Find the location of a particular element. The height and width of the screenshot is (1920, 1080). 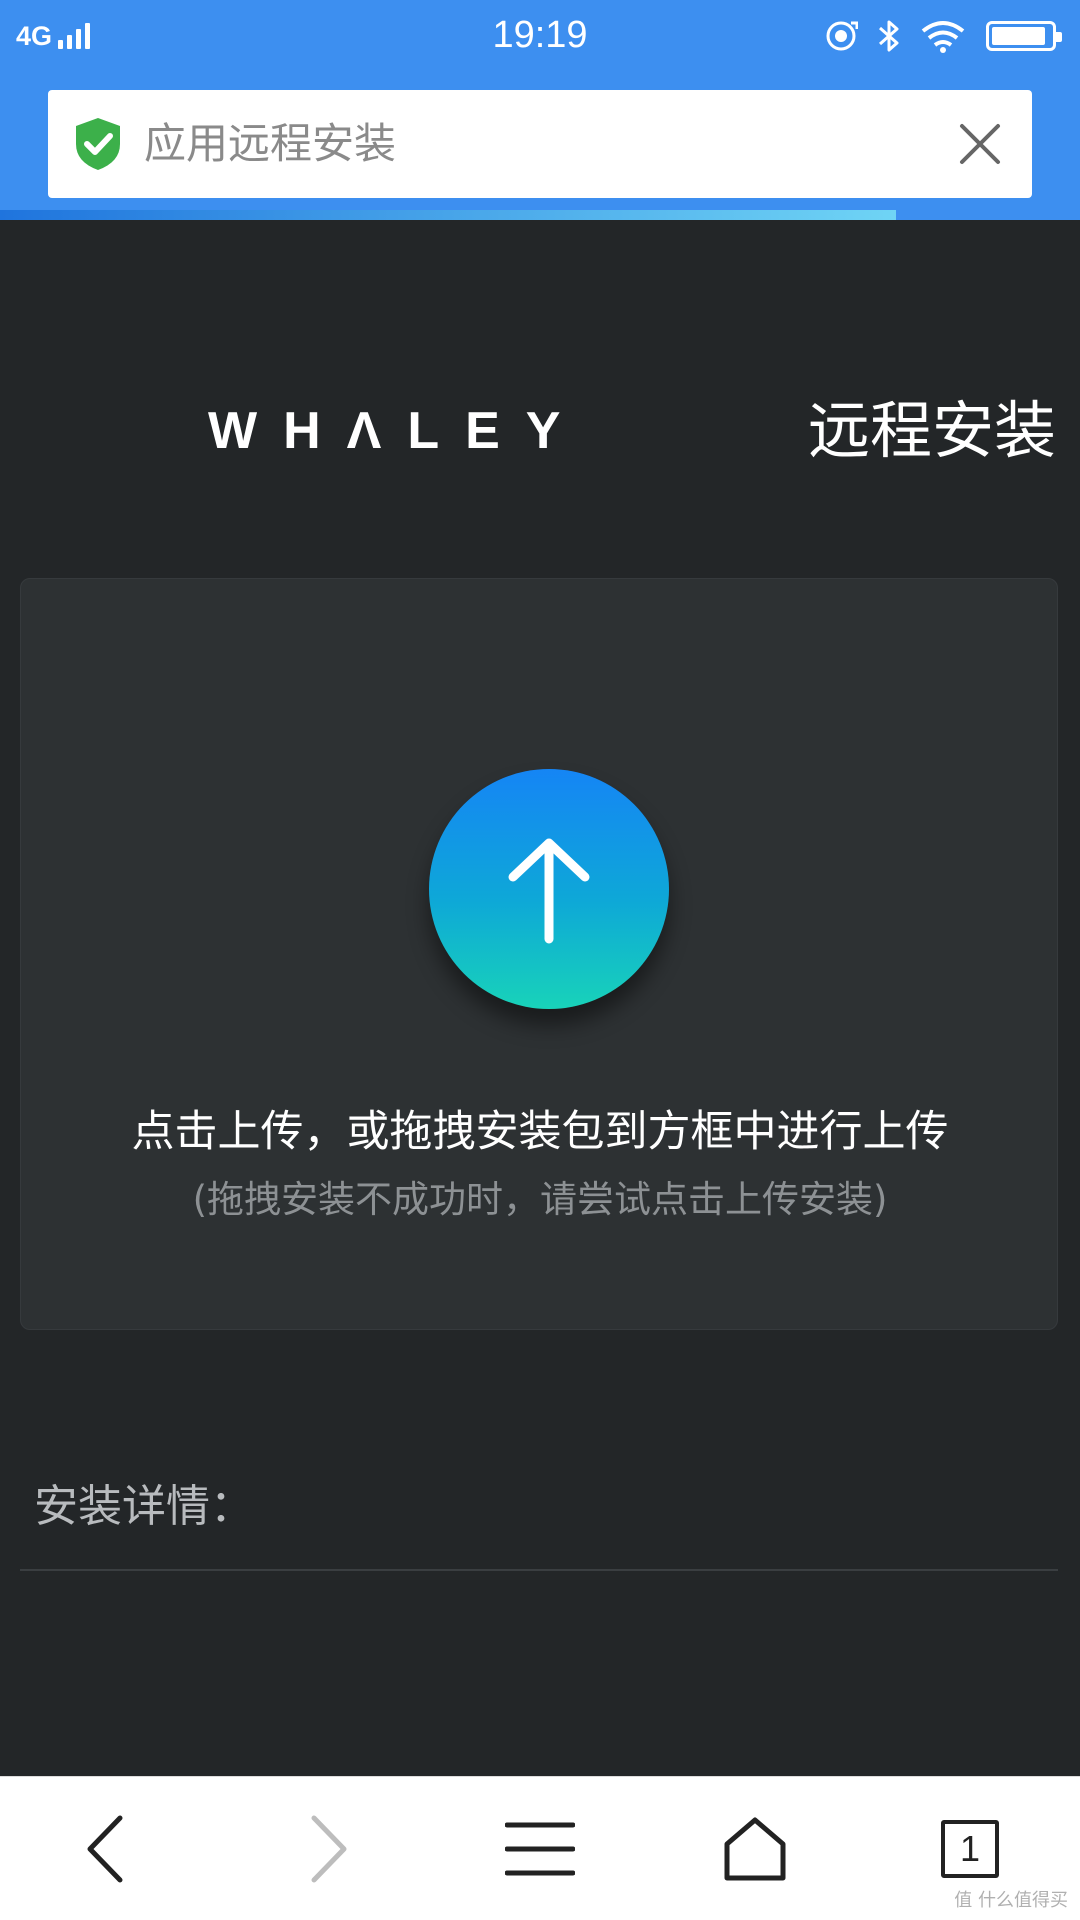

address-bar: 应用远程安装 is located at coordinates (540, 144).